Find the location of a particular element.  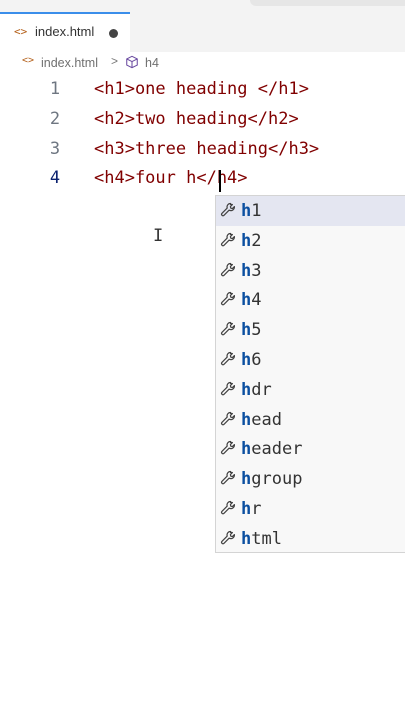

suggestion-rest: tml is located at coordinates (266, 538).